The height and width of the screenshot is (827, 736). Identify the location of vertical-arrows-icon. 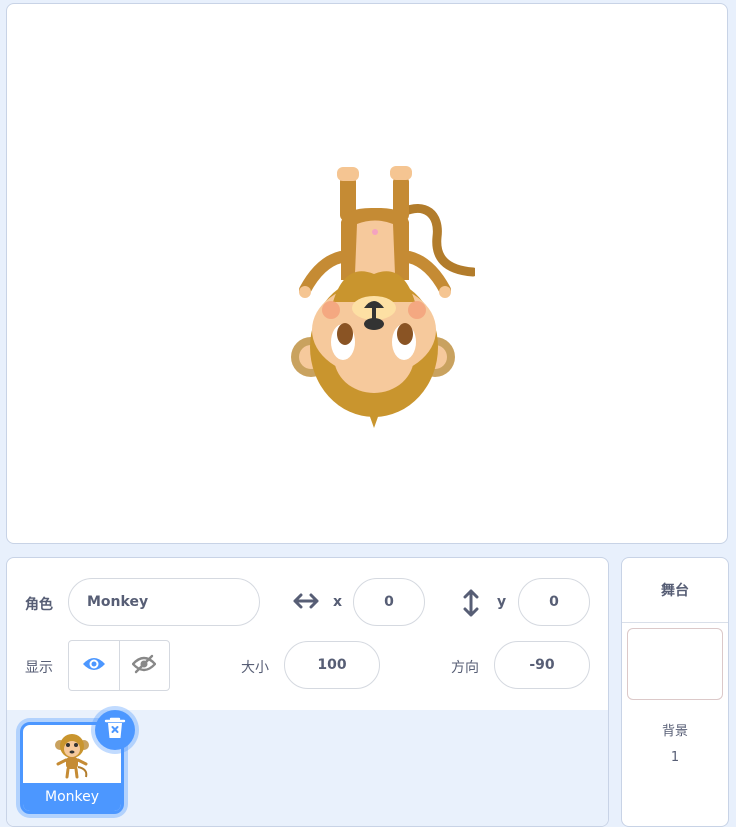
(471, 605).